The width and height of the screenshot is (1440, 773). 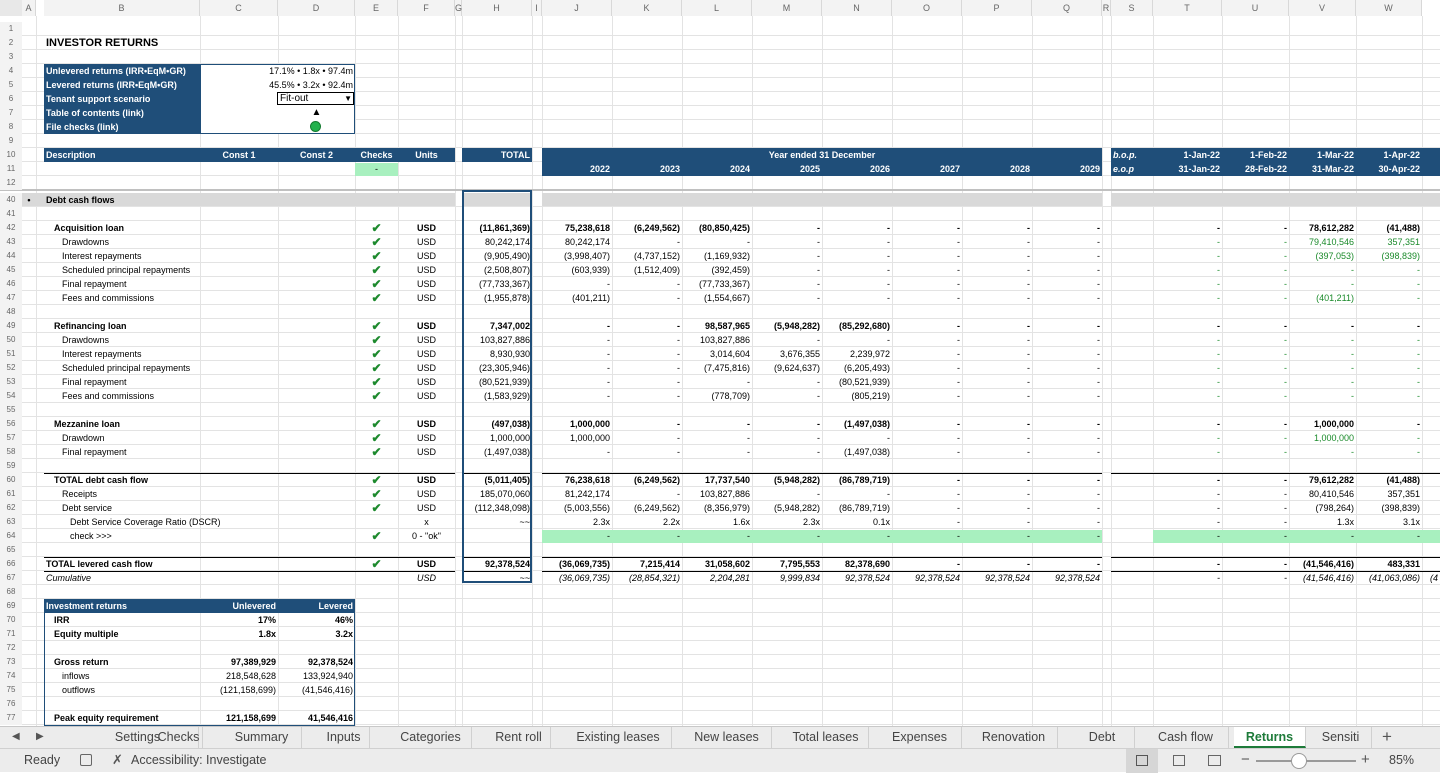 I want to click on sheet-tab-new-leases: New leases, so click(x=727, y=737).